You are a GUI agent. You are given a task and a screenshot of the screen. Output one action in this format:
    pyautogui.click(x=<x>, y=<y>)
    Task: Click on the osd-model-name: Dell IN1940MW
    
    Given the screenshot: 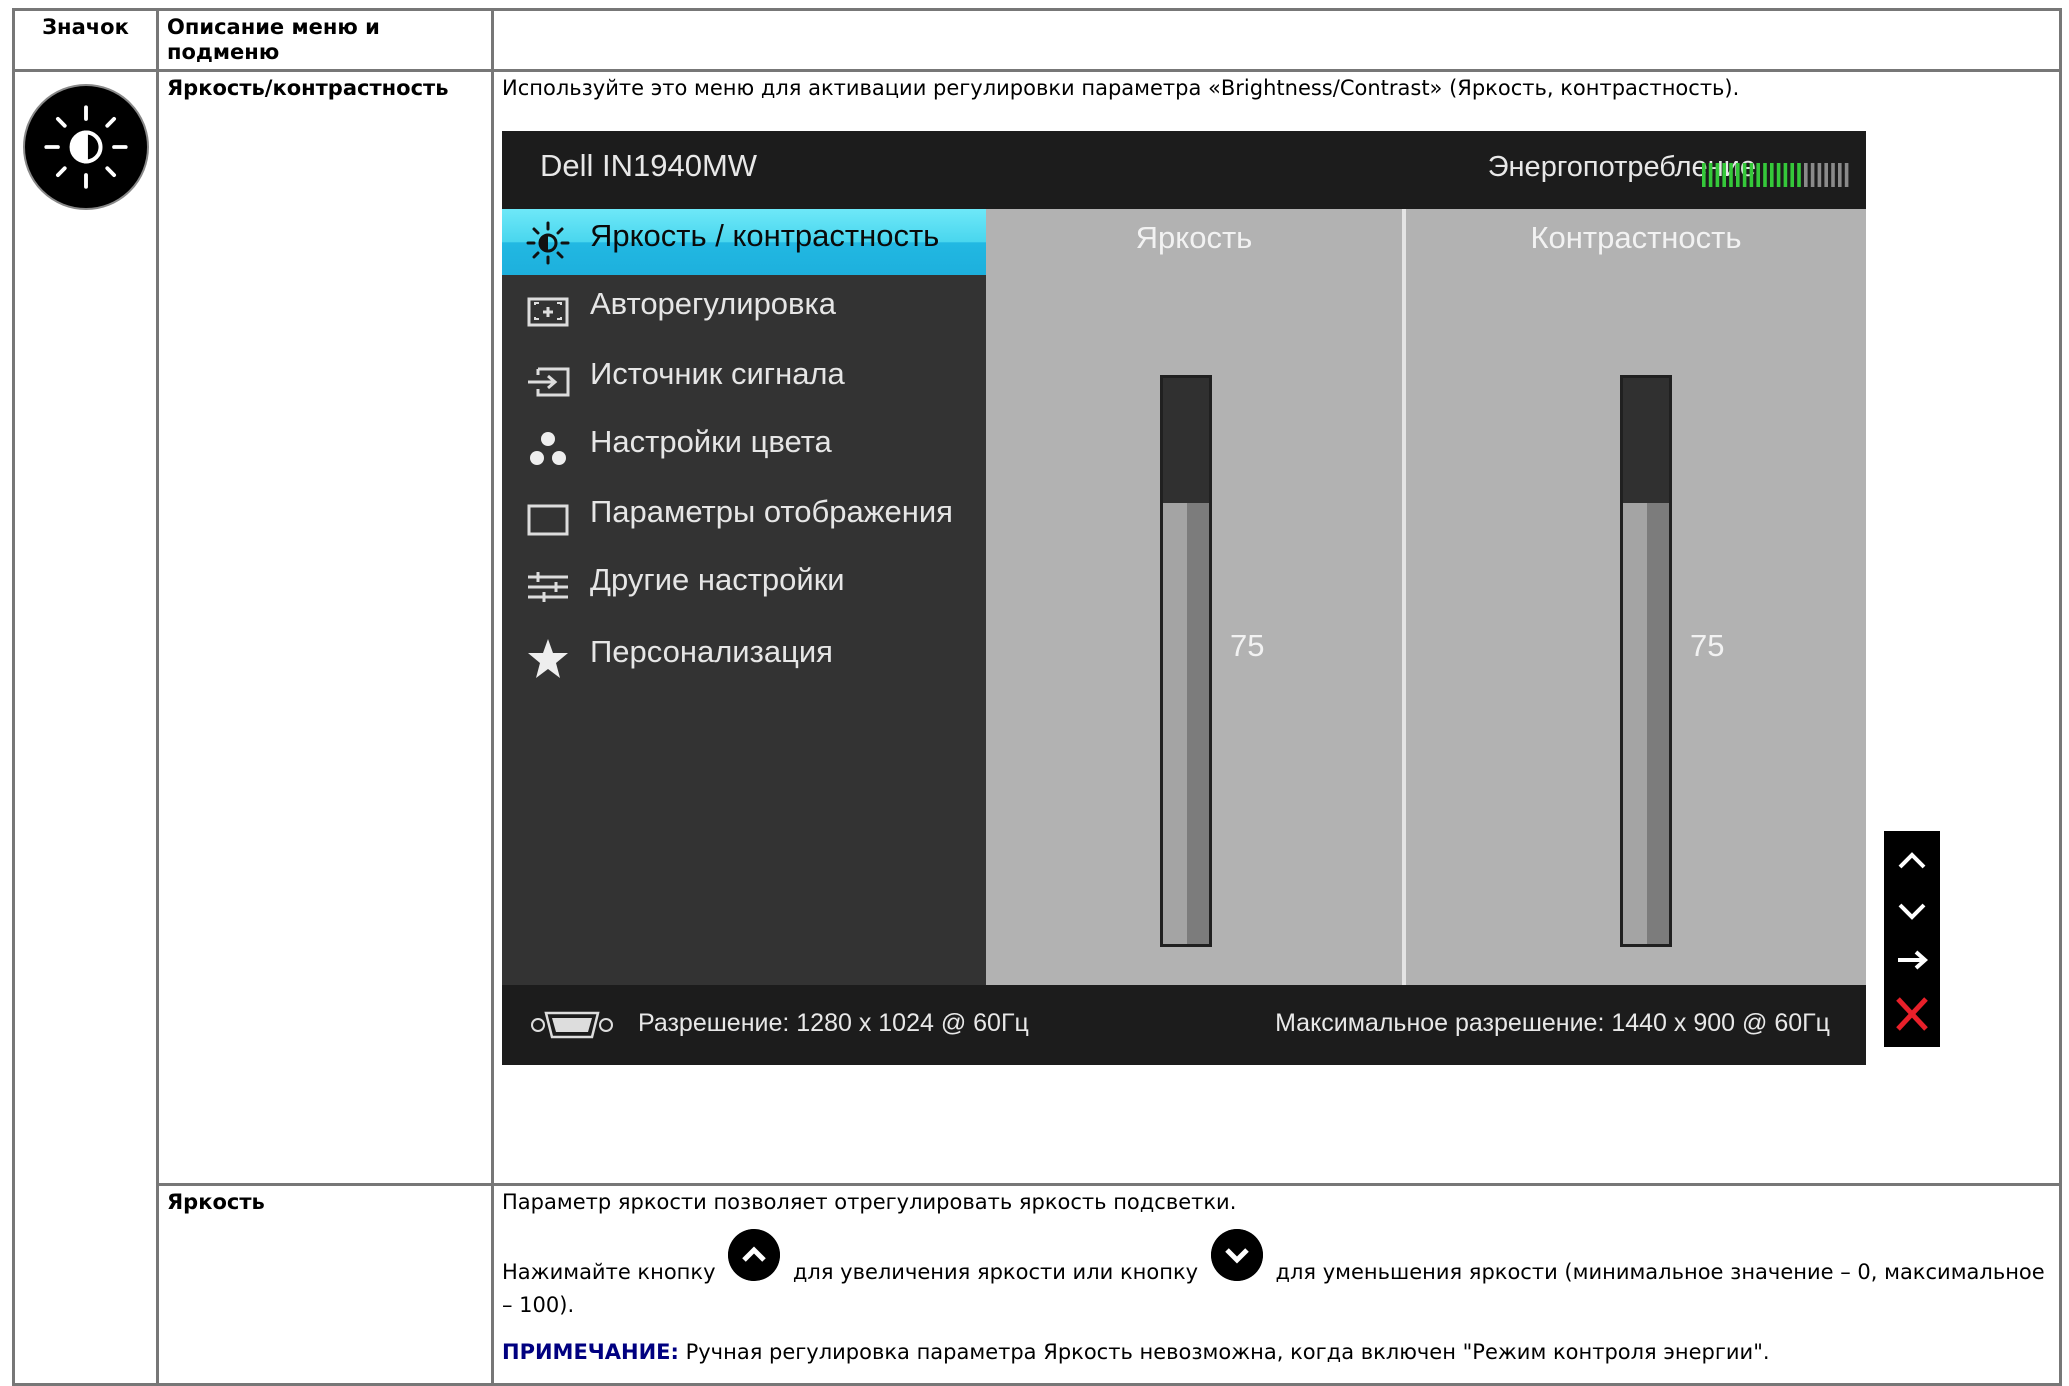 What is the action you would take?
    pyautogui.click(x=649, y=165)
    